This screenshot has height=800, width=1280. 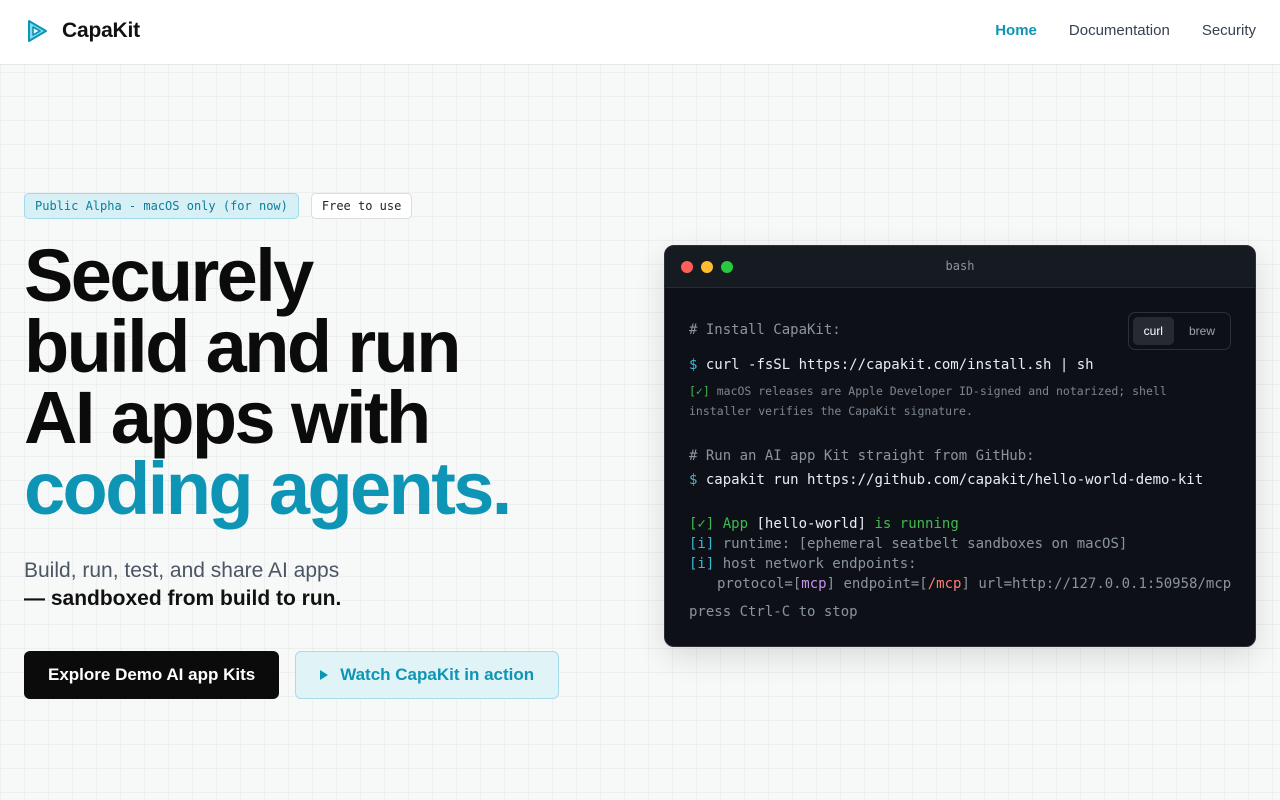 I want to click on status-check: [✓], so click(x=702, y=524).